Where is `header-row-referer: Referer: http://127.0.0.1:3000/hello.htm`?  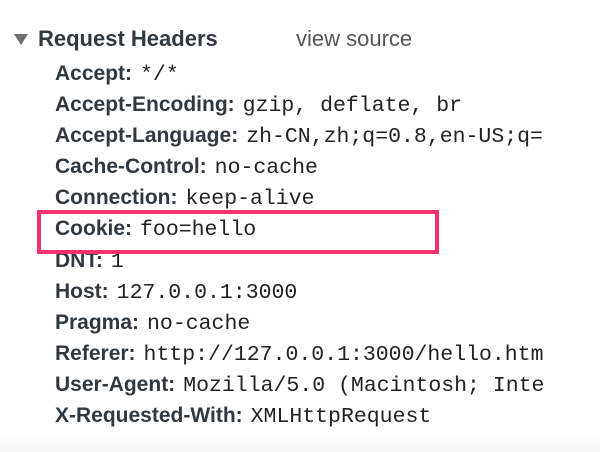
header-row-referer: Referer: http://127.0.0.1:3000/hello.htm is located at coordinates (300, 353).